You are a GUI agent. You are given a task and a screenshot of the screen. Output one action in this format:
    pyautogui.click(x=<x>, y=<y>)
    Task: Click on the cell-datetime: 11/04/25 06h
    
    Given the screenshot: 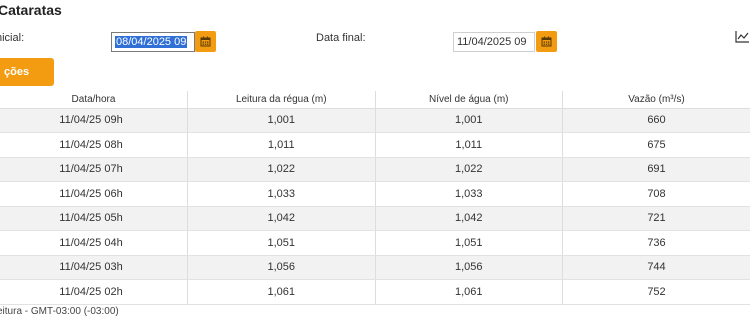 What is the action you would take?
    pyautogui.click(x=94, y=194)
    